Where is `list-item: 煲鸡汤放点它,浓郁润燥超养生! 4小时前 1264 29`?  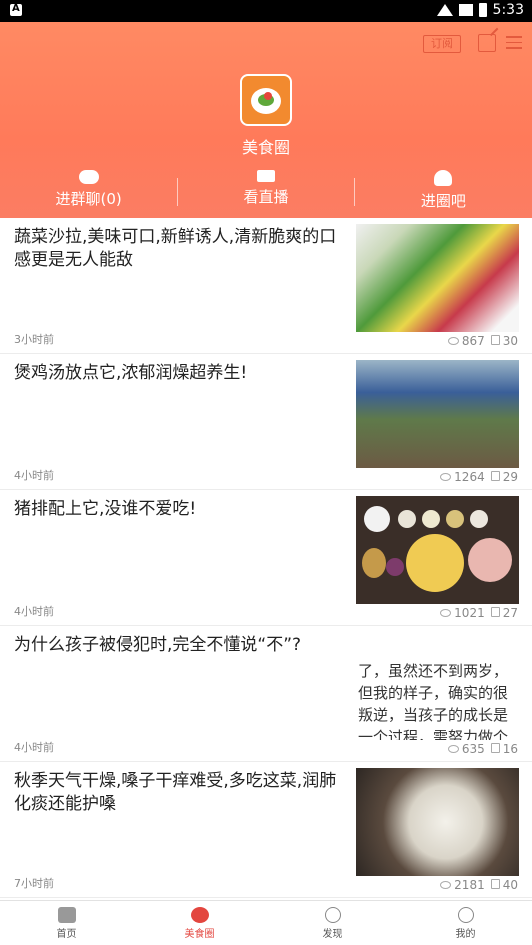 list-item: 煲鸡汤放点它,浓郁润燥超养生! 4小时前 1264 29 is located at coordinates (266, 422).